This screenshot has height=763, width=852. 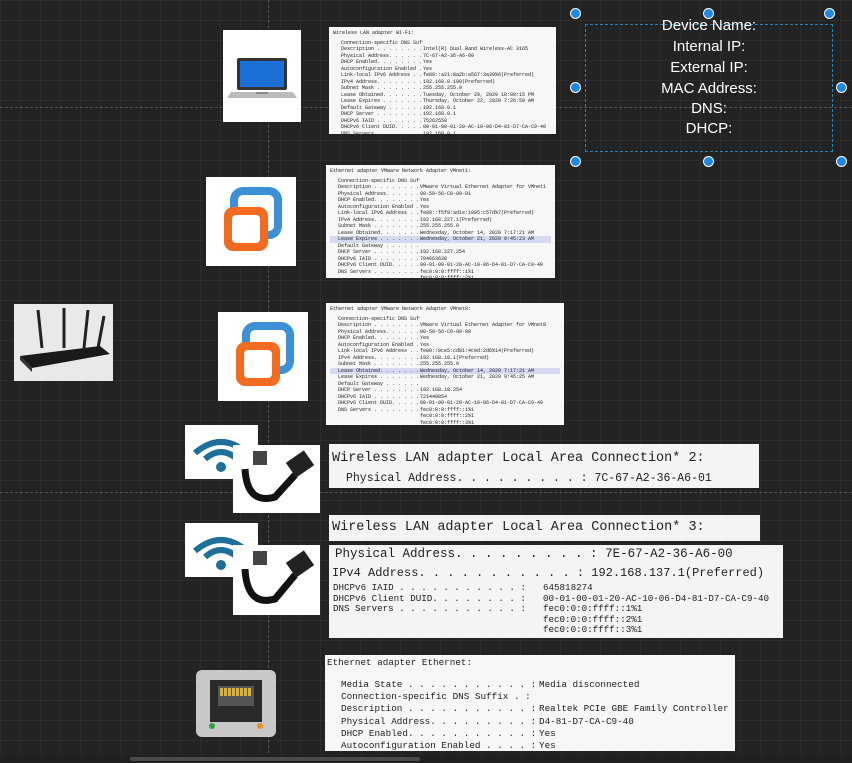 I want to click on ipconfig-row: Autoconfiguration Enabled . . . . :Yes, so click(x=535, y=745).